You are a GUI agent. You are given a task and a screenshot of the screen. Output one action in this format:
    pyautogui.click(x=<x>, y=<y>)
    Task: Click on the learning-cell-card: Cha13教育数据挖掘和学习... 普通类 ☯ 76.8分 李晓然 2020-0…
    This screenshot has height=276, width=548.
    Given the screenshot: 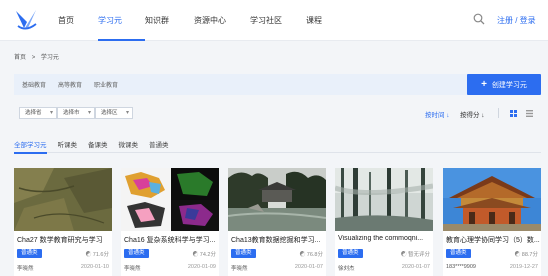 What is the action you would take?
    pyautogui.click(x=277, y=222)
    